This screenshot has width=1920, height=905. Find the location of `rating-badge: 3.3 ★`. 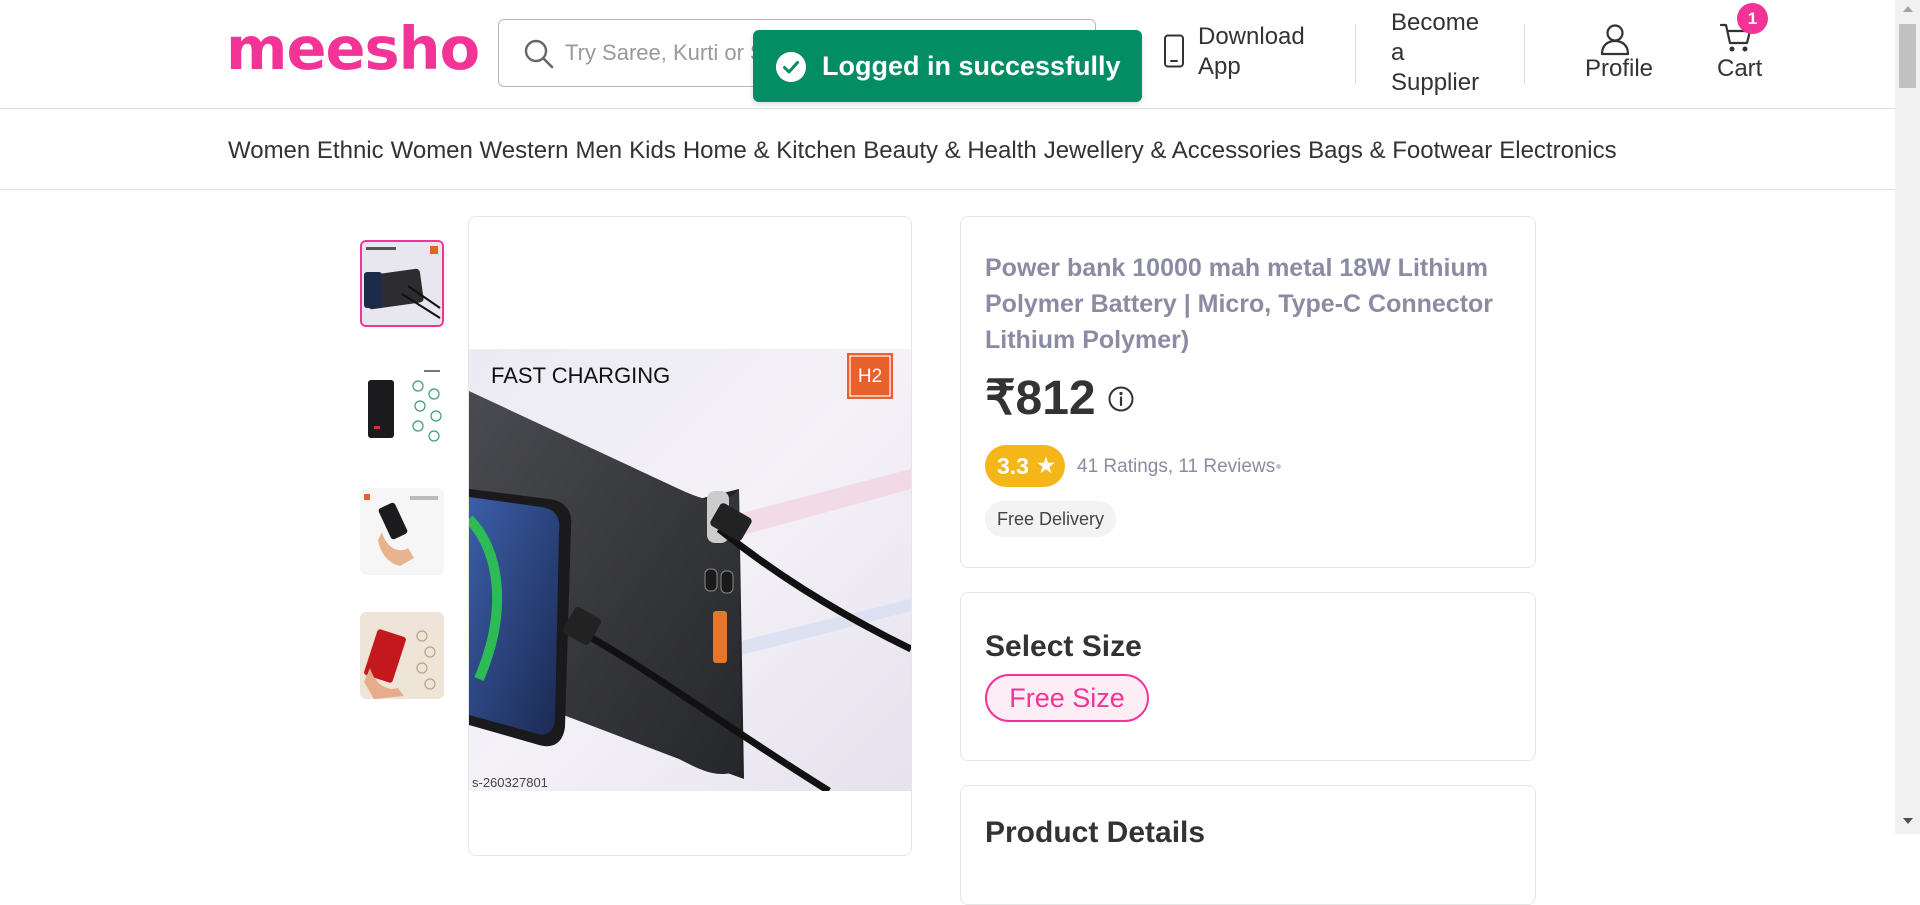

rating-badge: 3.3 ★ is located at coordinates (1025, 466).